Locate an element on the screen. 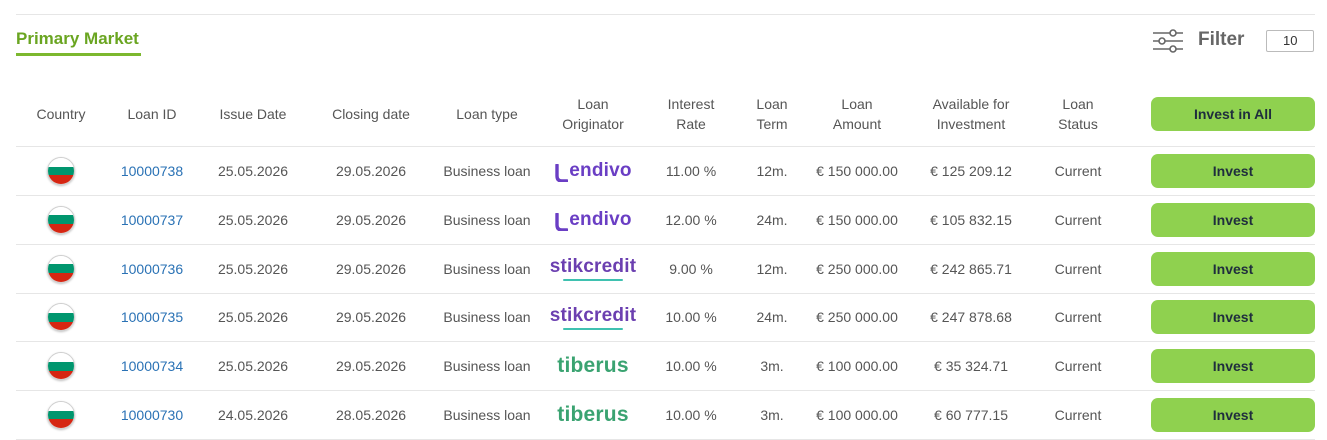 Image resolution: width=1327 pixels, height=440 pixels. col-label-line: Originator is located at coordinates (593, 124).